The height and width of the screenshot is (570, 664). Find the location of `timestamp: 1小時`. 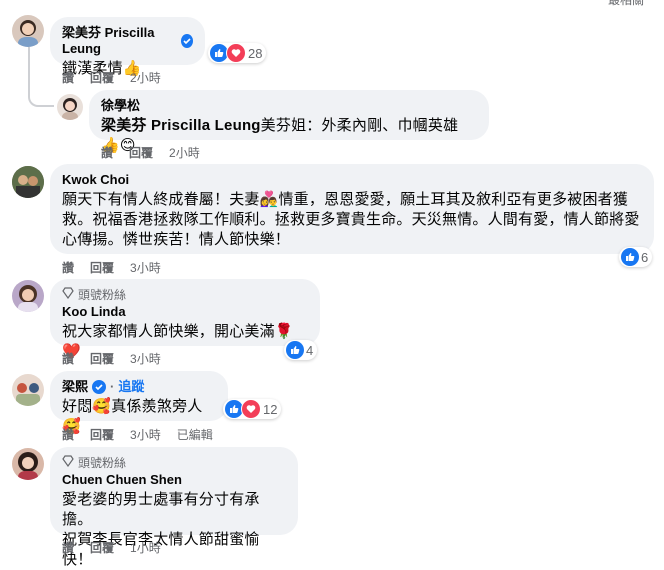

timestamp: 1小時 is located at coordinates (145, 547).